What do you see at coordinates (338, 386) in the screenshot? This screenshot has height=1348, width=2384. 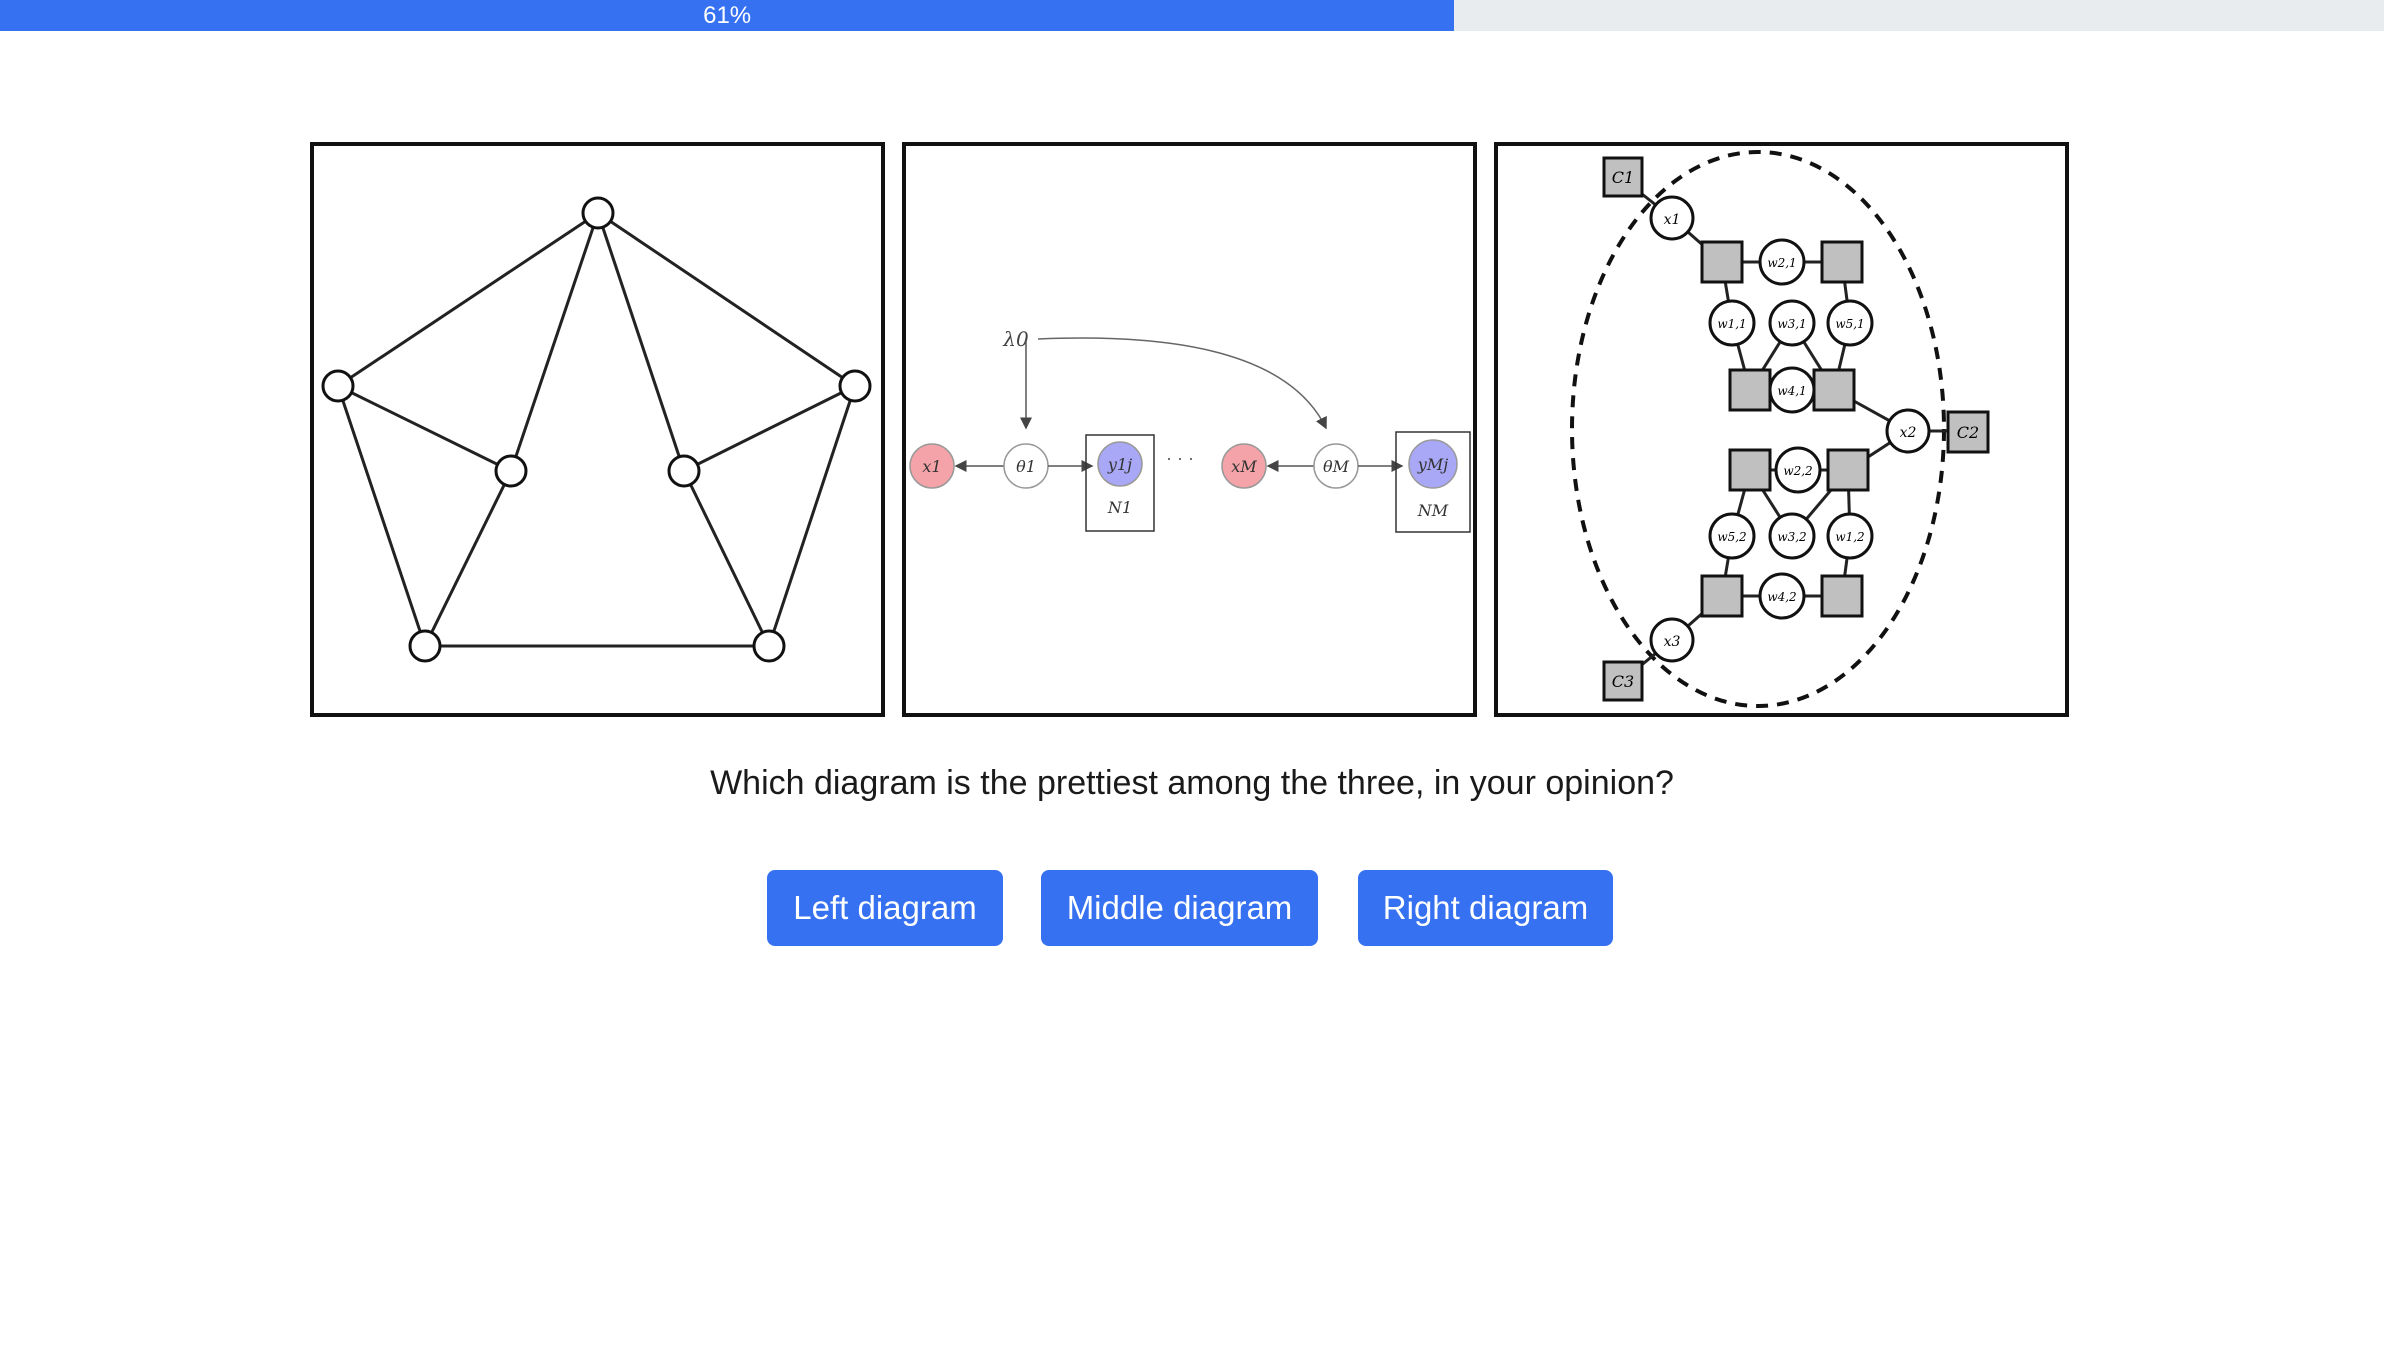 I see `graph-node-left` at bounding box center [338, 386].